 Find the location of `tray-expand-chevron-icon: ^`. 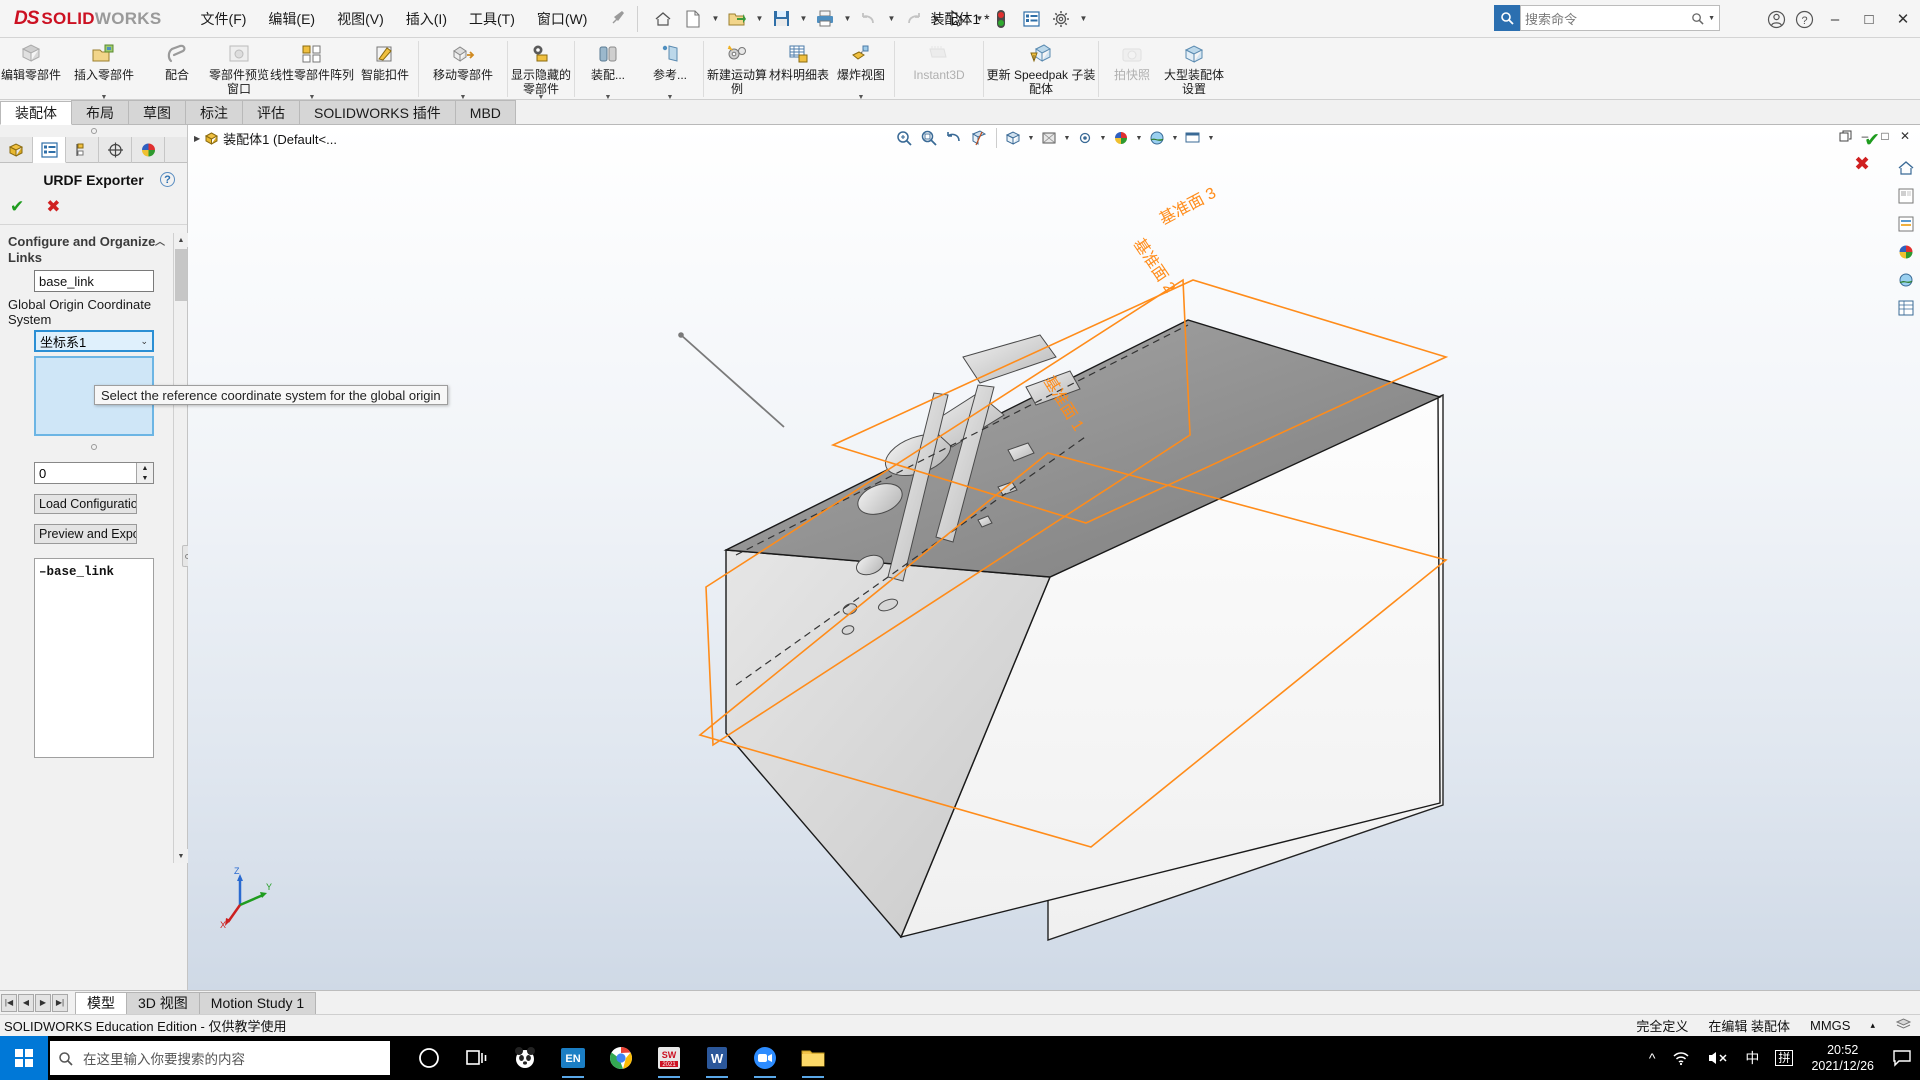

tray-expand-chevron-icon: ^ is located at coordinates (1652, 1058).